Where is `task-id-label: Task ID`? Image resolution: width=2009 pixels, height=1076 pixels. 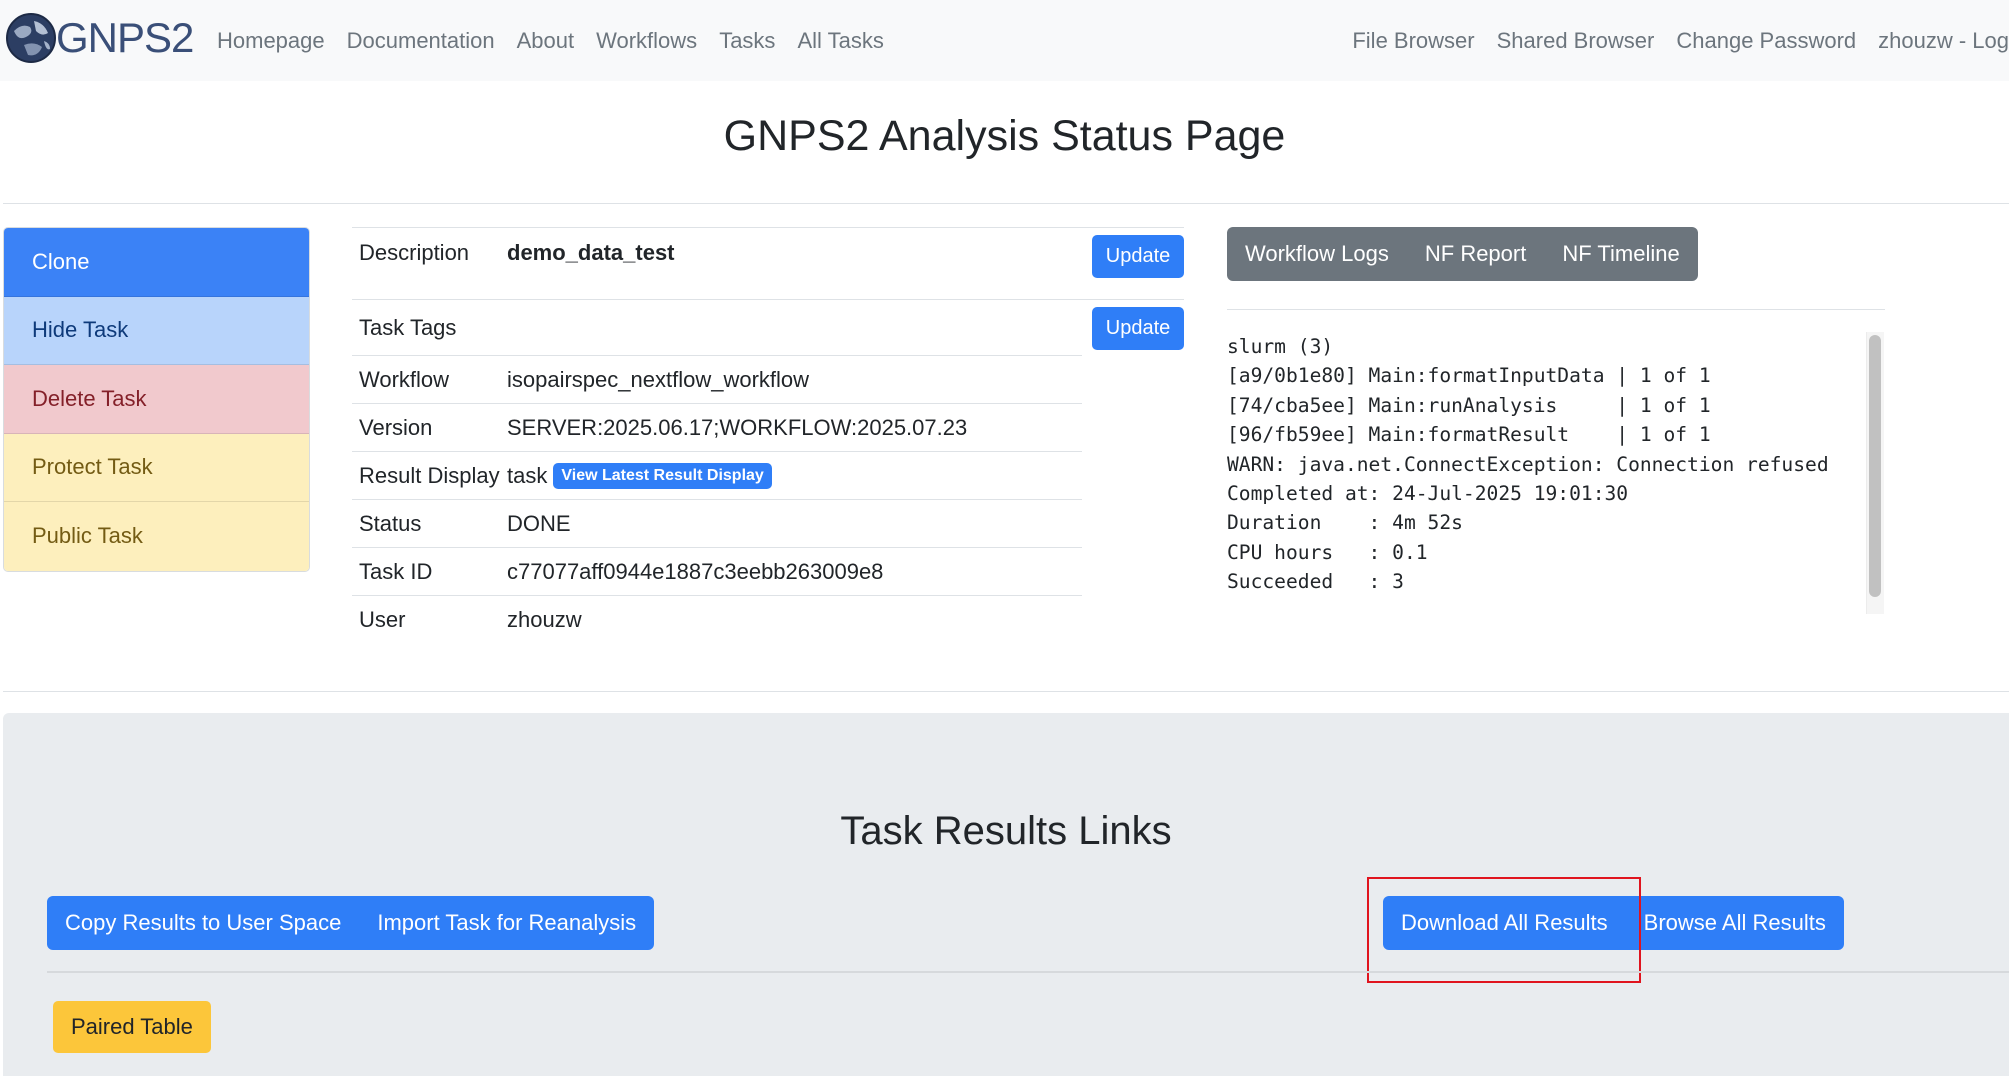 task-id-label: Task ID is located at coordinates (396, 571).